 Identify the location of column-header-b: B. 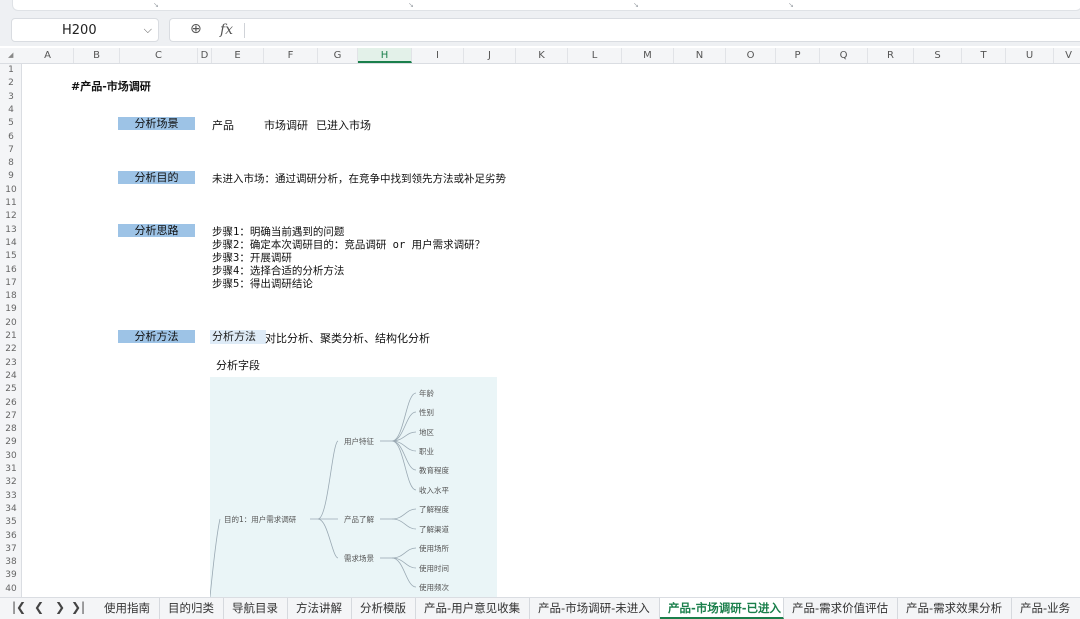
(97, 55).